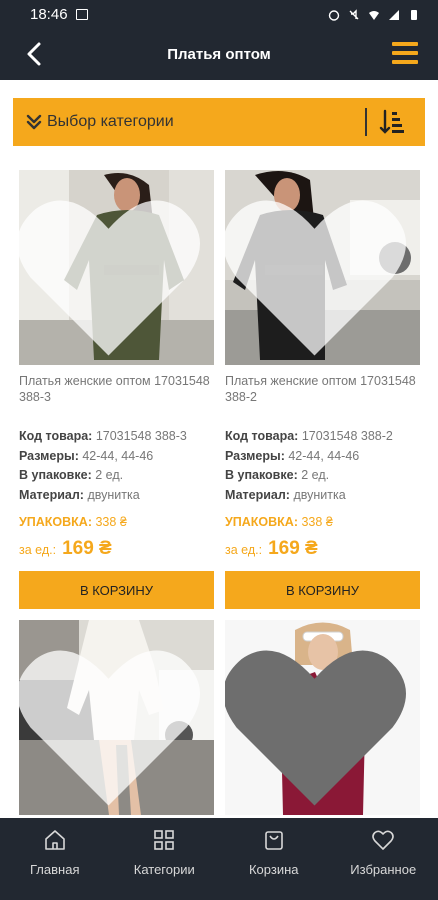 The height and width of the screenshot is (900, 438). Describe the element at coordinates (116, 389) in the screenshot. I see `product-name: Платья женские оптом 17031548 388-3` at that location.